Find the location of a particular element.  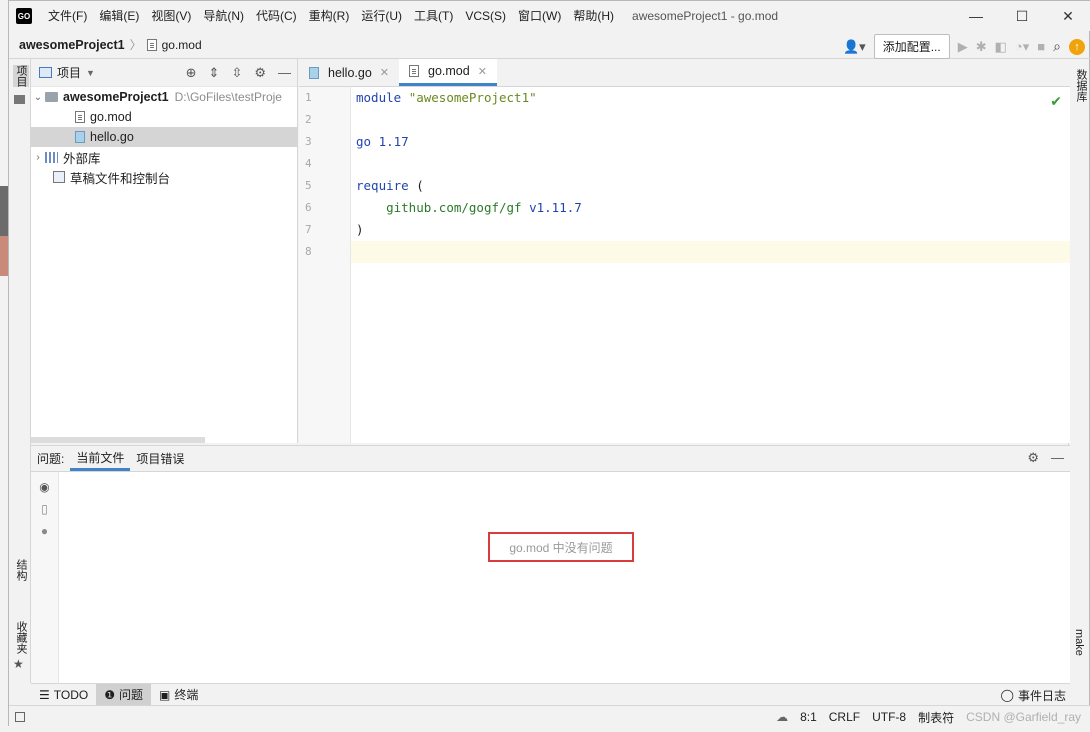

code-line: ) is located at coordinates (710, 230).